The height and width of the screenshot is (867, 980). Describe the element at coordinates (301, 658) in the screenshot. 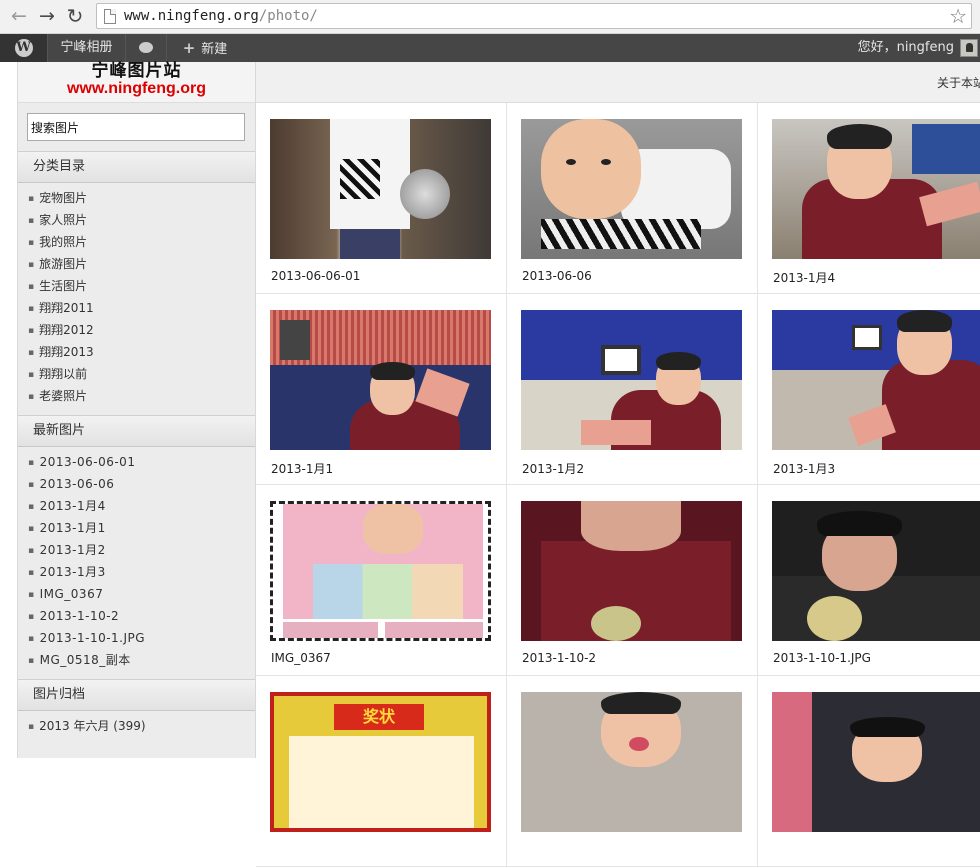

I see `photo-caption: IMG_0367` at that location.